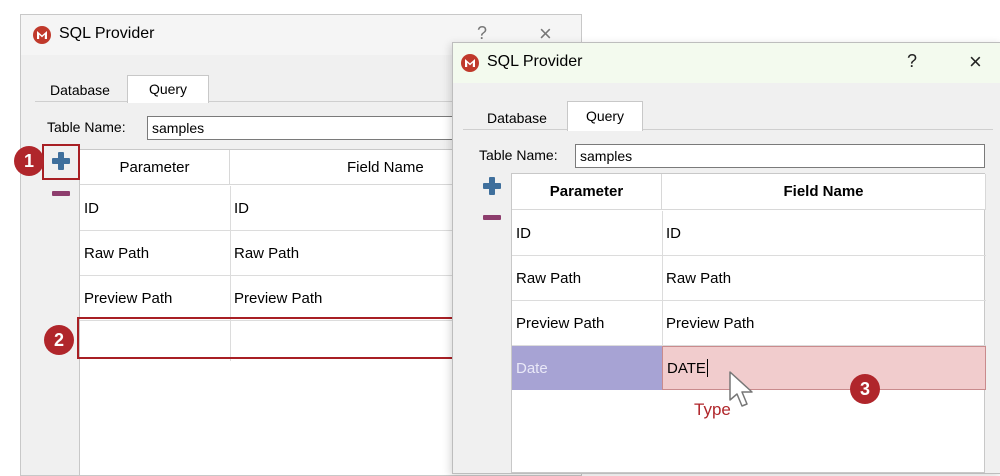 The width and height of the screenshot is (1000, 476). Describe the element at coordinates (29, 161) in the screenshot. I see `step-badge-1: 1` at that location.